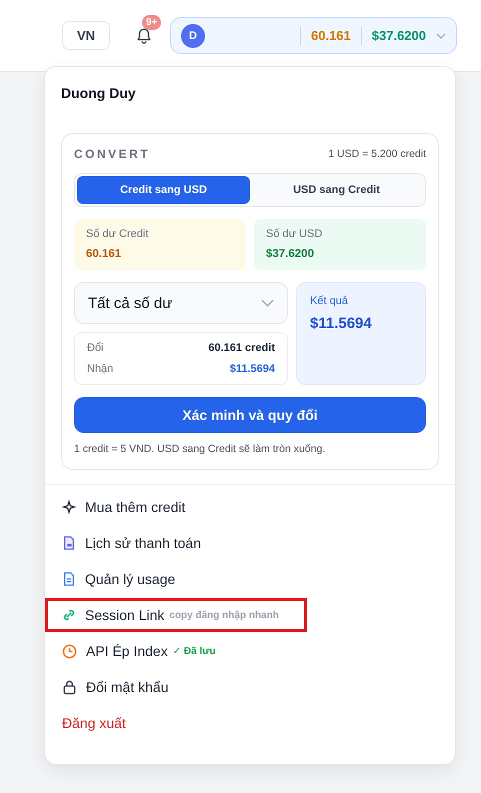 This screenshot has width=481, height=793. Describe the element at coordinates (176, 507) in the screenshot. I see `menu-item: Mua thêm credit` at that location.